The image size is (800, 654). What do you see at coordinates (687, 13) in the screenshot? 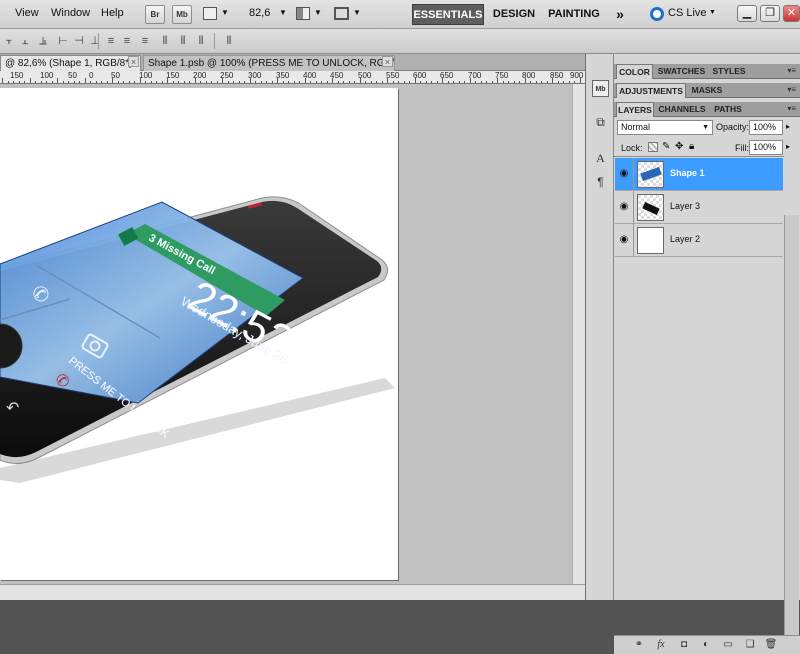
I see `cslive-label: CS Live` at bounding box center [687, 13].